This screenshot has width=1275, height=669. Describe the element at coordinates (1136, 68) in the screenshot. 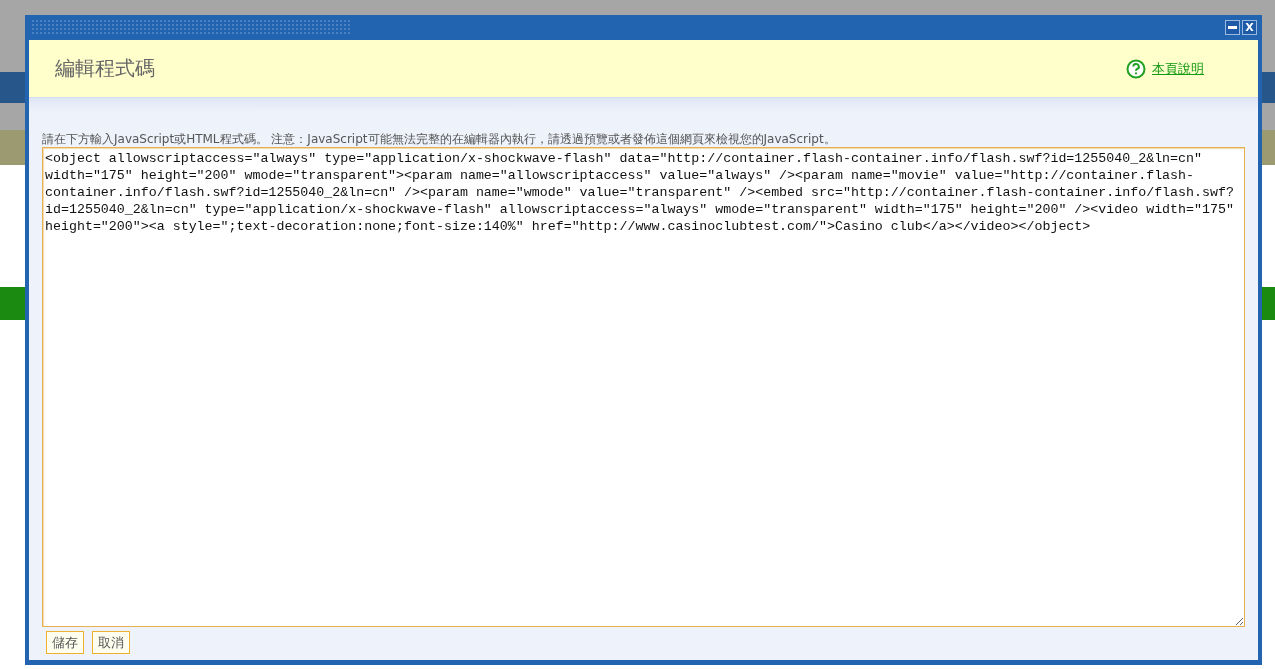

I see `help-icon` at that location.